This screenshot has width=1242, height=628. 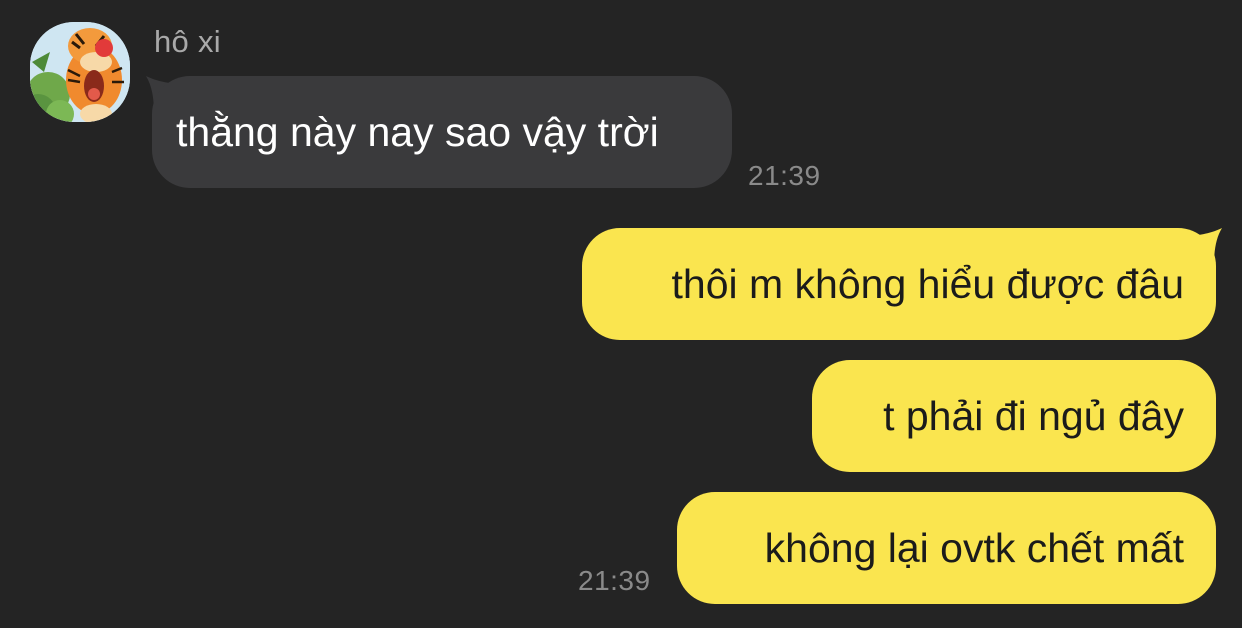 I want to click on incoming-message-bubble: thằng này nay sao vậy trời, so click(x=442, y=132).